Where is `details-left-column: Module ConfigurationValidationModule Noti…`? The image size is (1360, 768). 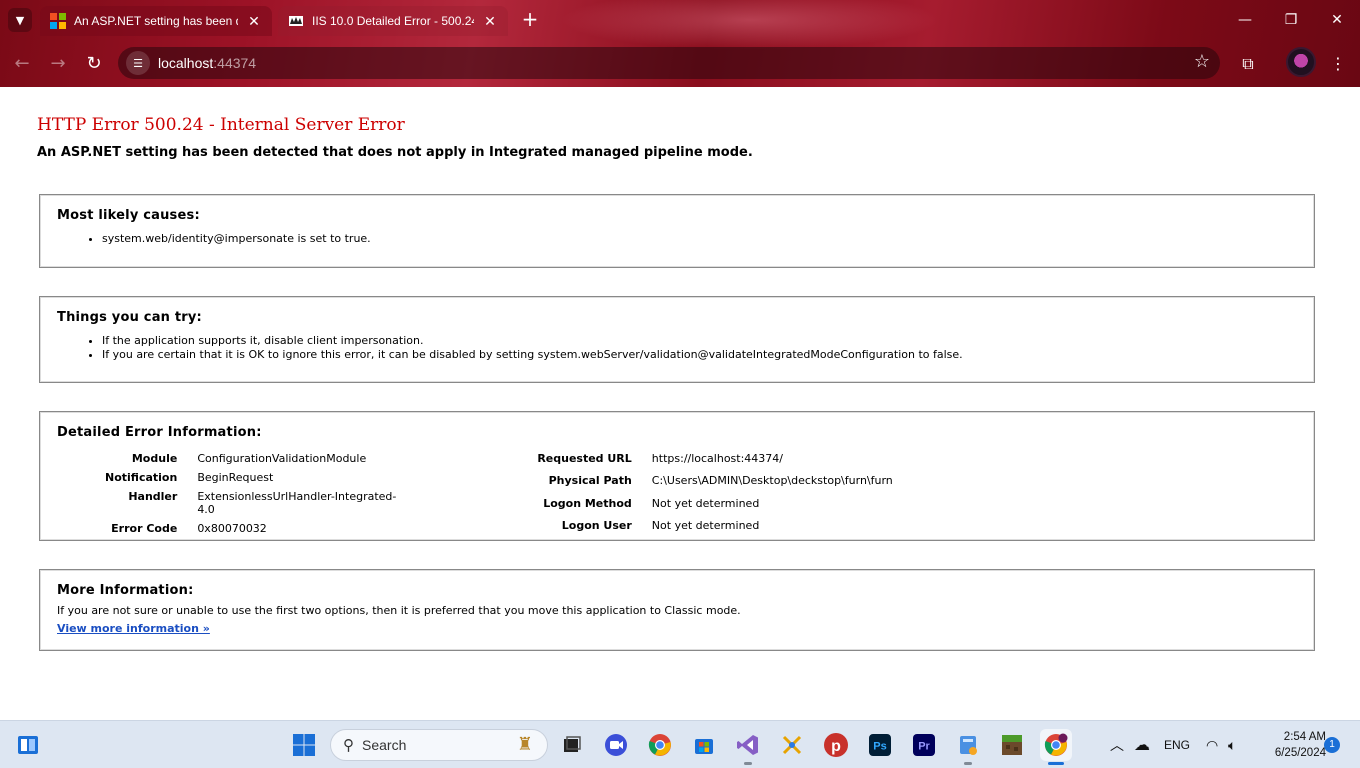 details-left-column: Module ConfigurationValidationModule Noti… is located at coordinates (251, 493).